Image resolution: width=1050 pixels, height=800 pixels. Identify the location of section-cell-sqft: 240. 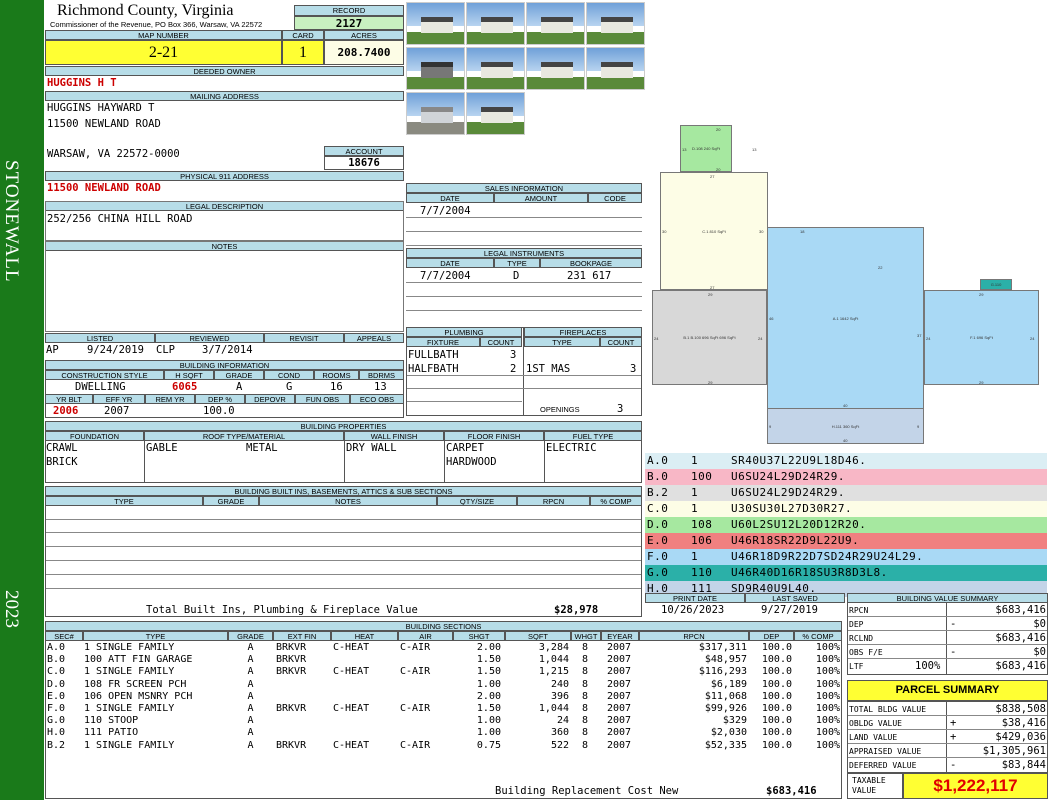
(559, 684).